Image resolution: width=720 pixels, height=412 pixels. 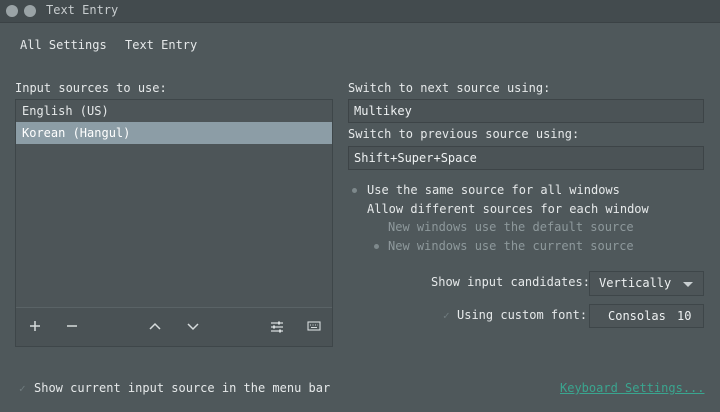 I want to click on font-name: Consolas, so click(x=637, y=316).